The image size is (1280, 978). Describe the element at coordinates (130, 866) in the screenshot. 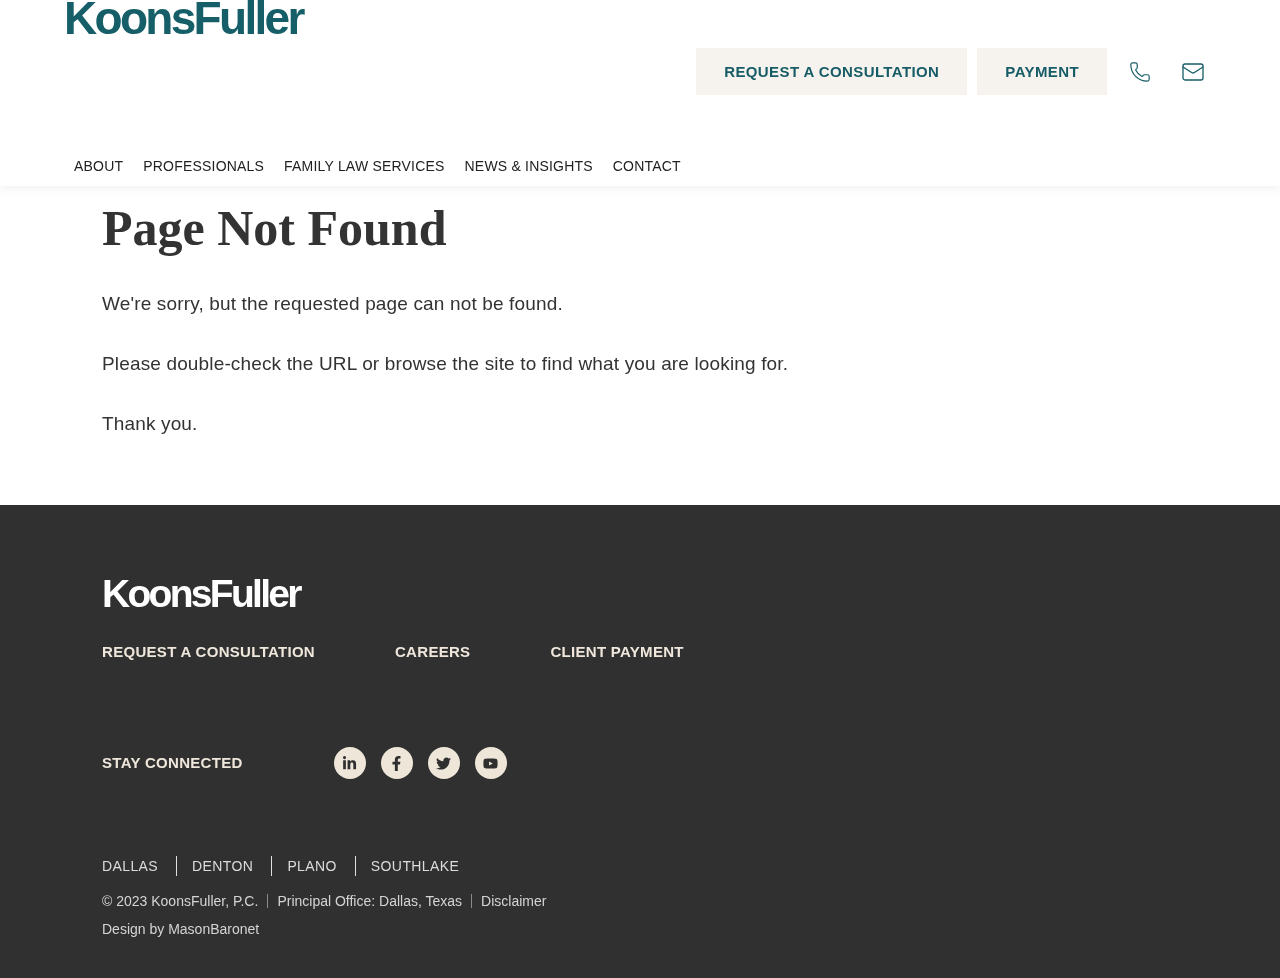

I see `location-link: DALLAS` at that location.